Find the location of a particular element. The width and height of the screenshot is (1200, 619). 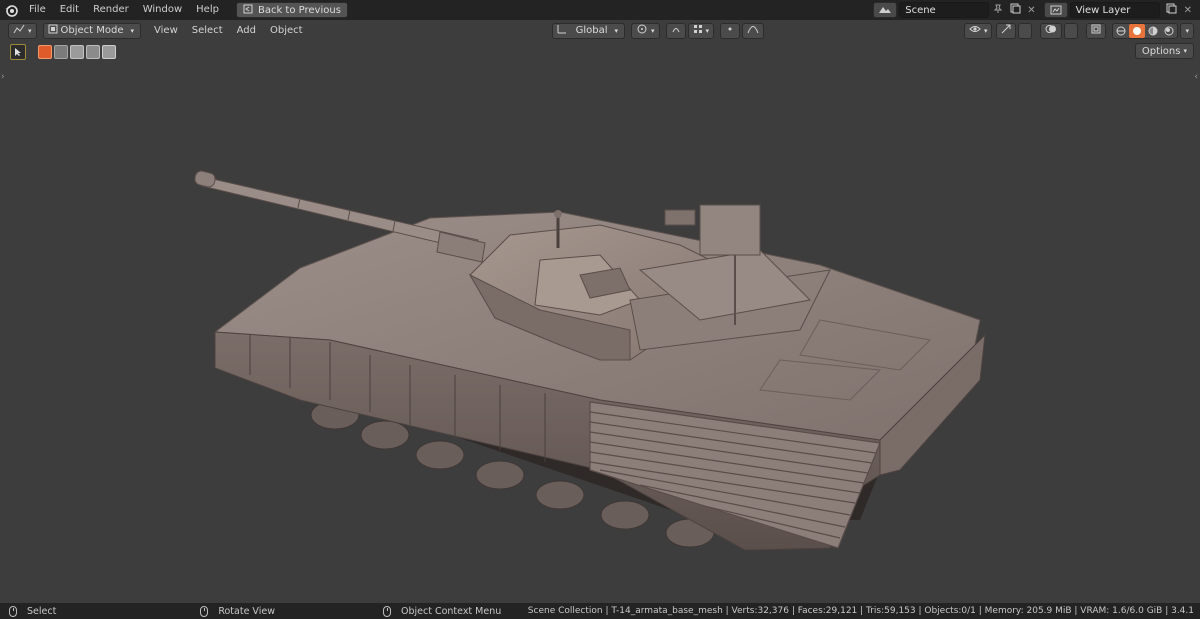

proportional-icon is located at coordinates (730, 30).